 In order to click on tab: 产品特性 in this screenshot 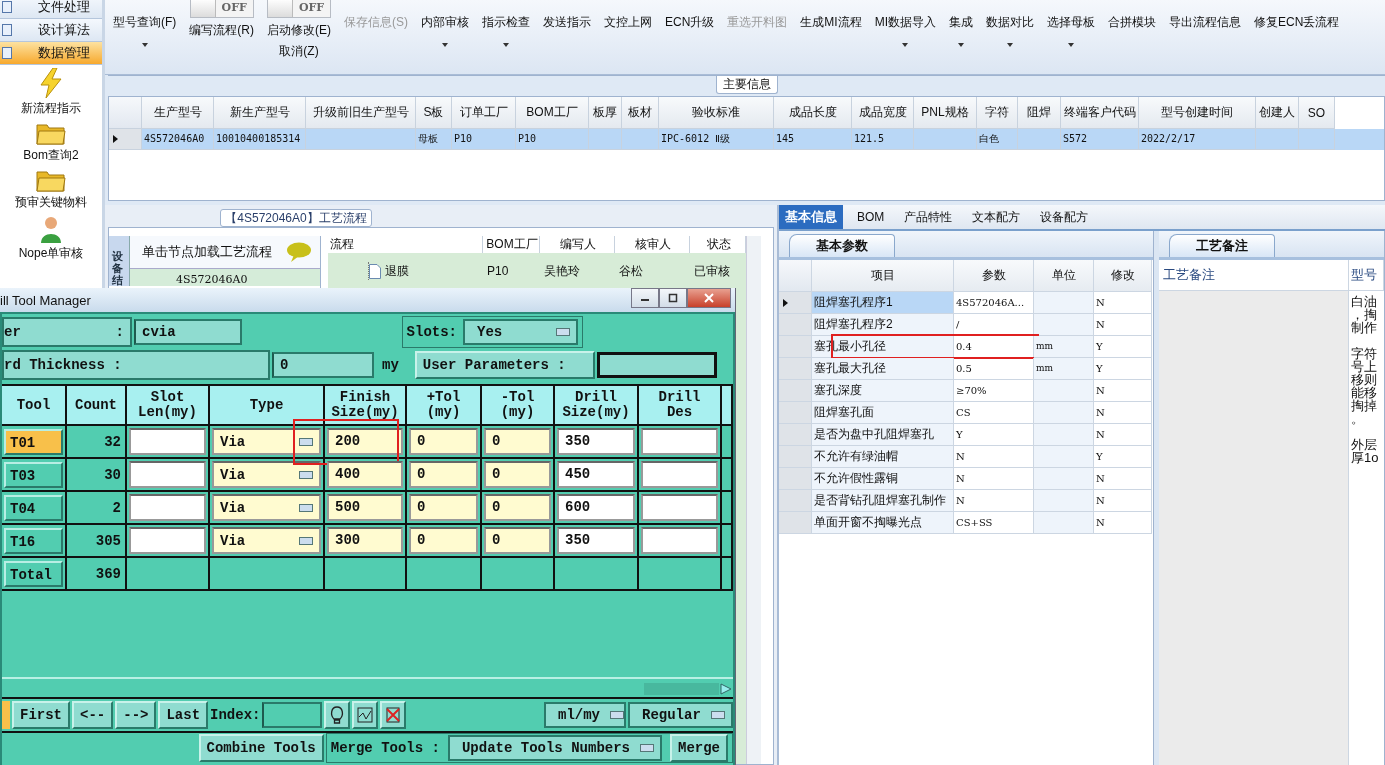, I will do `click(928, 217)`.